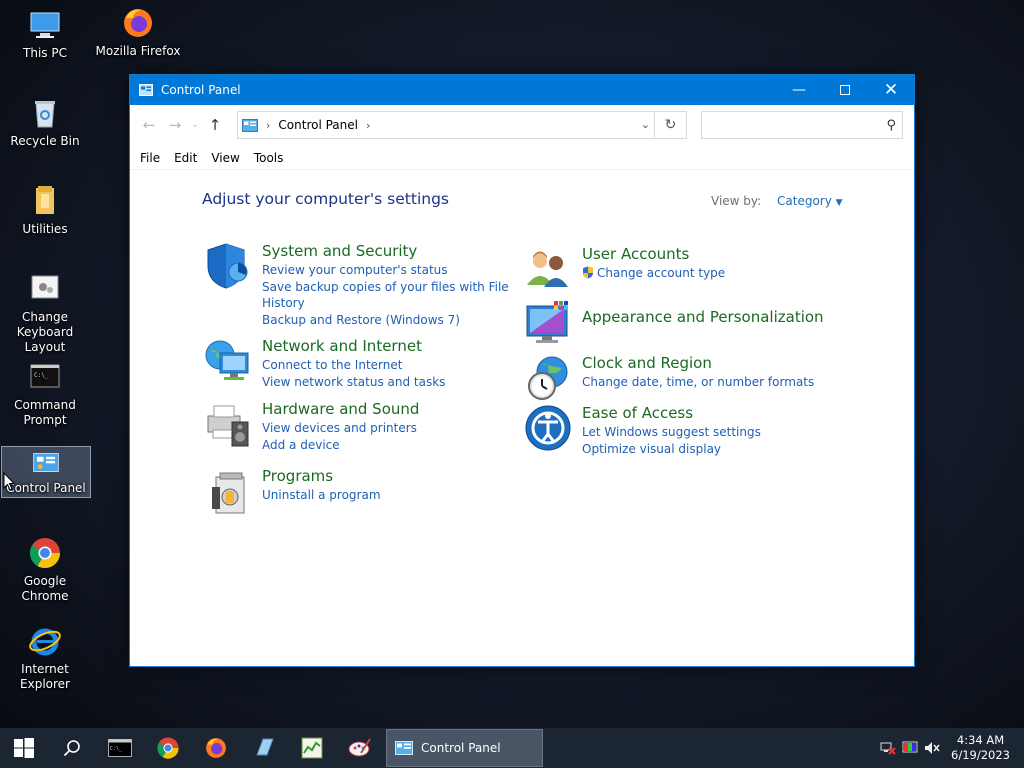 The height and width of the screenshot is (768, 1024). Describe the element at coordinates (888, 748) in the screenshot. I see `network-disconnected-icon` at that location.